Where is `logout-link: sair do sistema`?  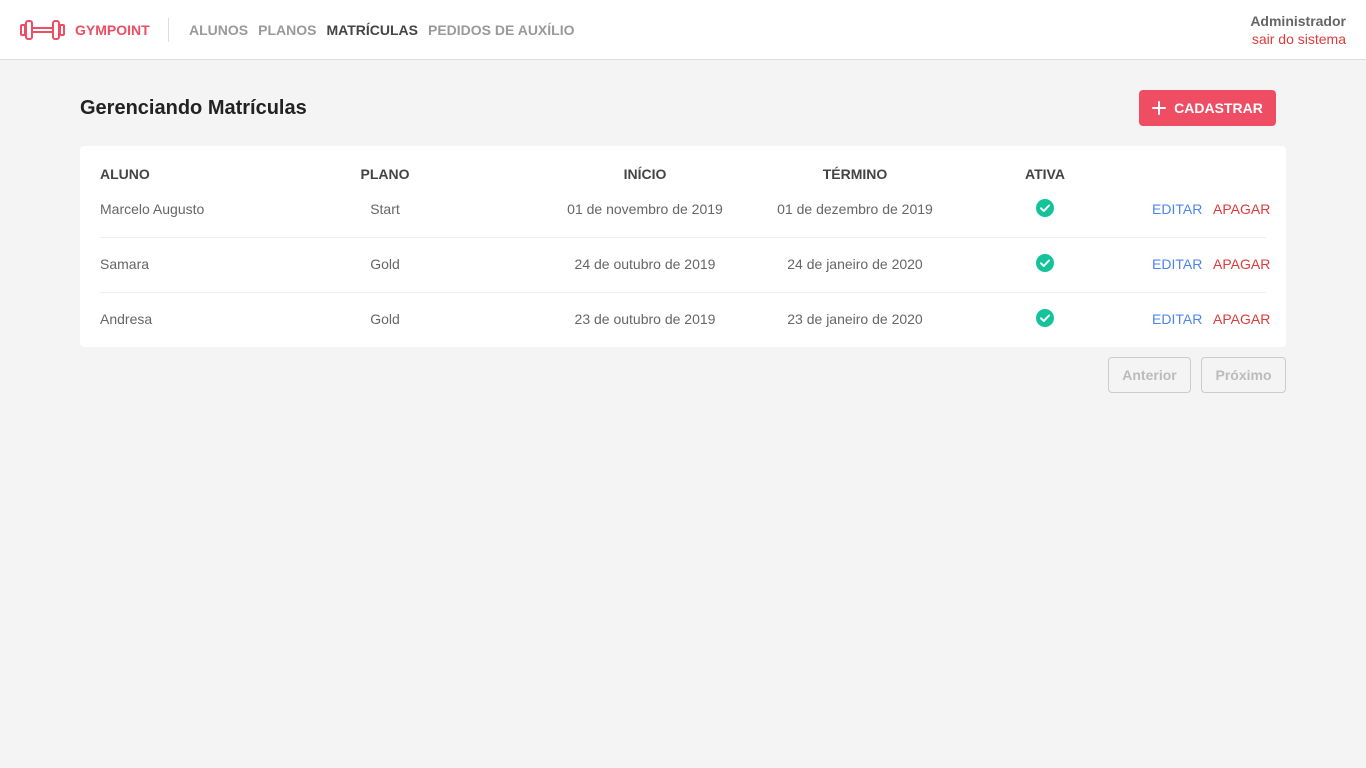
logout-link: sair do sistema is located at coordinates (1298, 39).